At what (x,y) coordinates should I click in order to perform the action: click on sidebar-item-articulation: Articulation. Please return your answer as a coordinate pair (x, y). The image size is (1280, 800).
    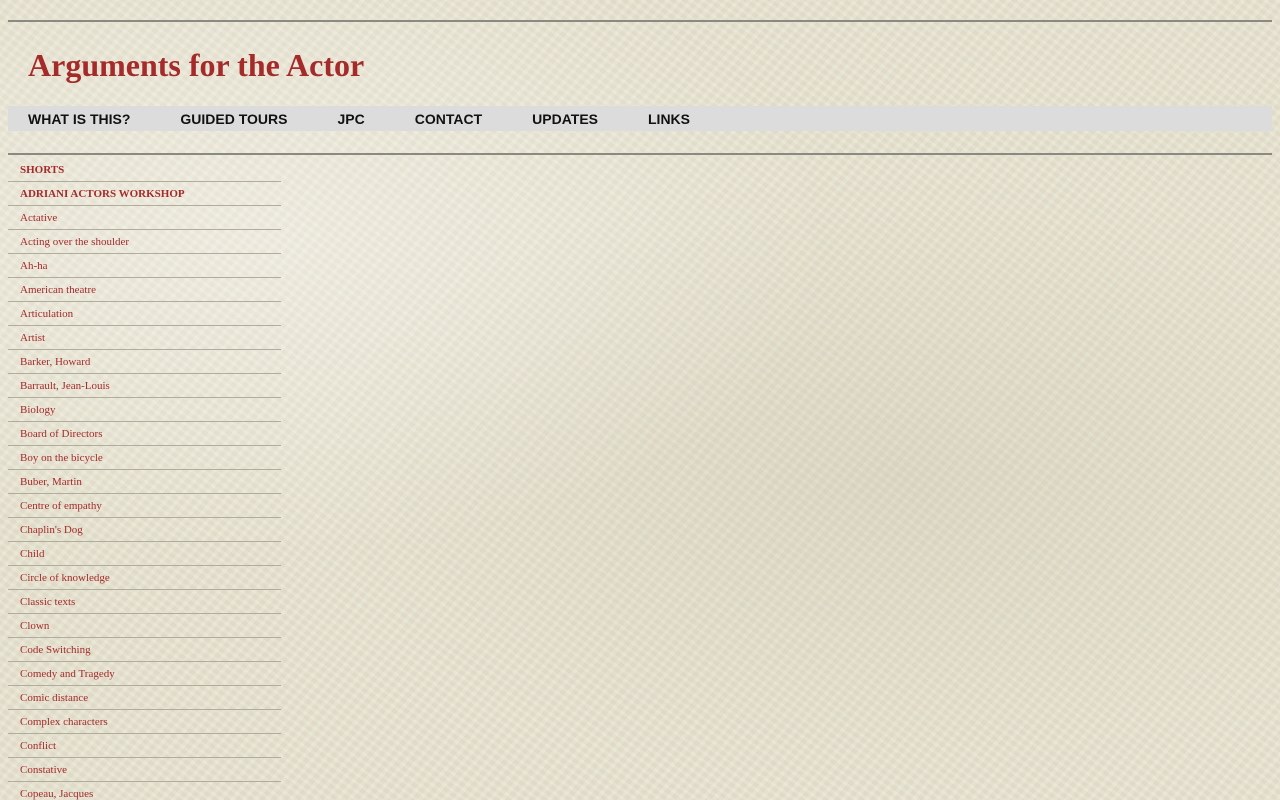
    Looking at the image, I should click on (144, 314).